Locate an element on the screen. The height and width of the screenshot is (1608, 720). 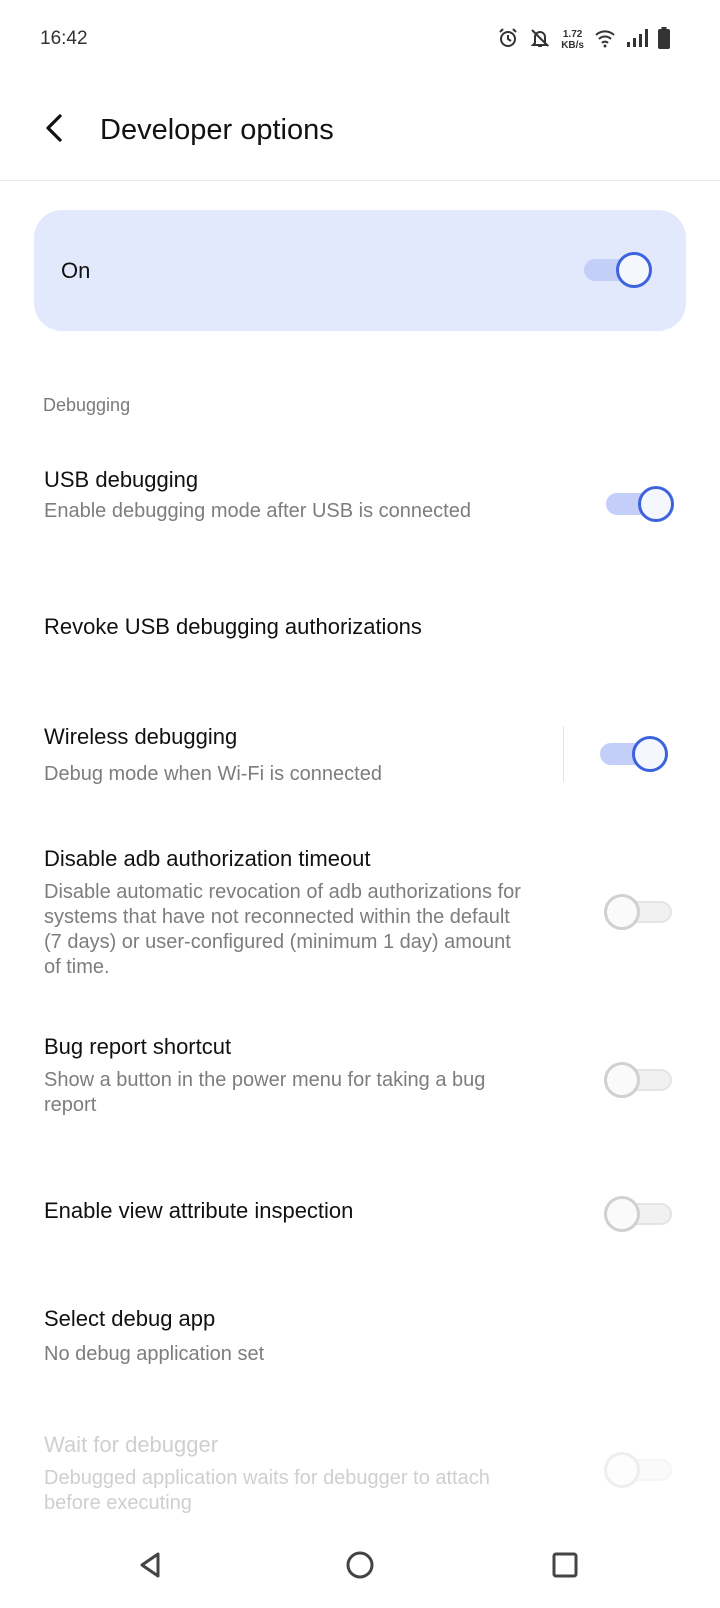
status-icons: 1.72 KB/s is located at coordinates (583, 40).